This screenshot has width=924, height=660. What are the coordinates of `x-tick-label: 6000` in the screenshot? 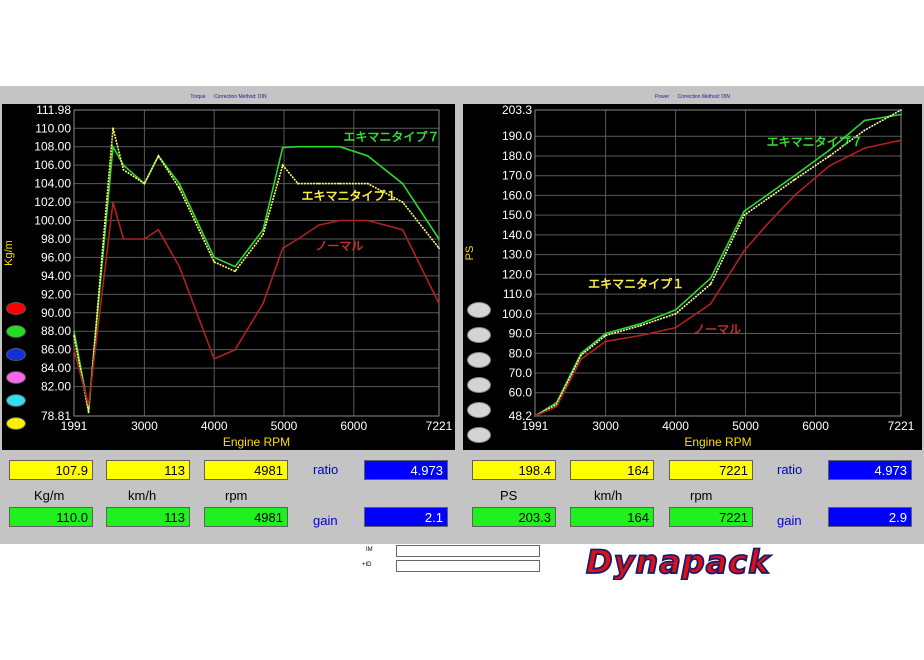 It's located at (353, 426).